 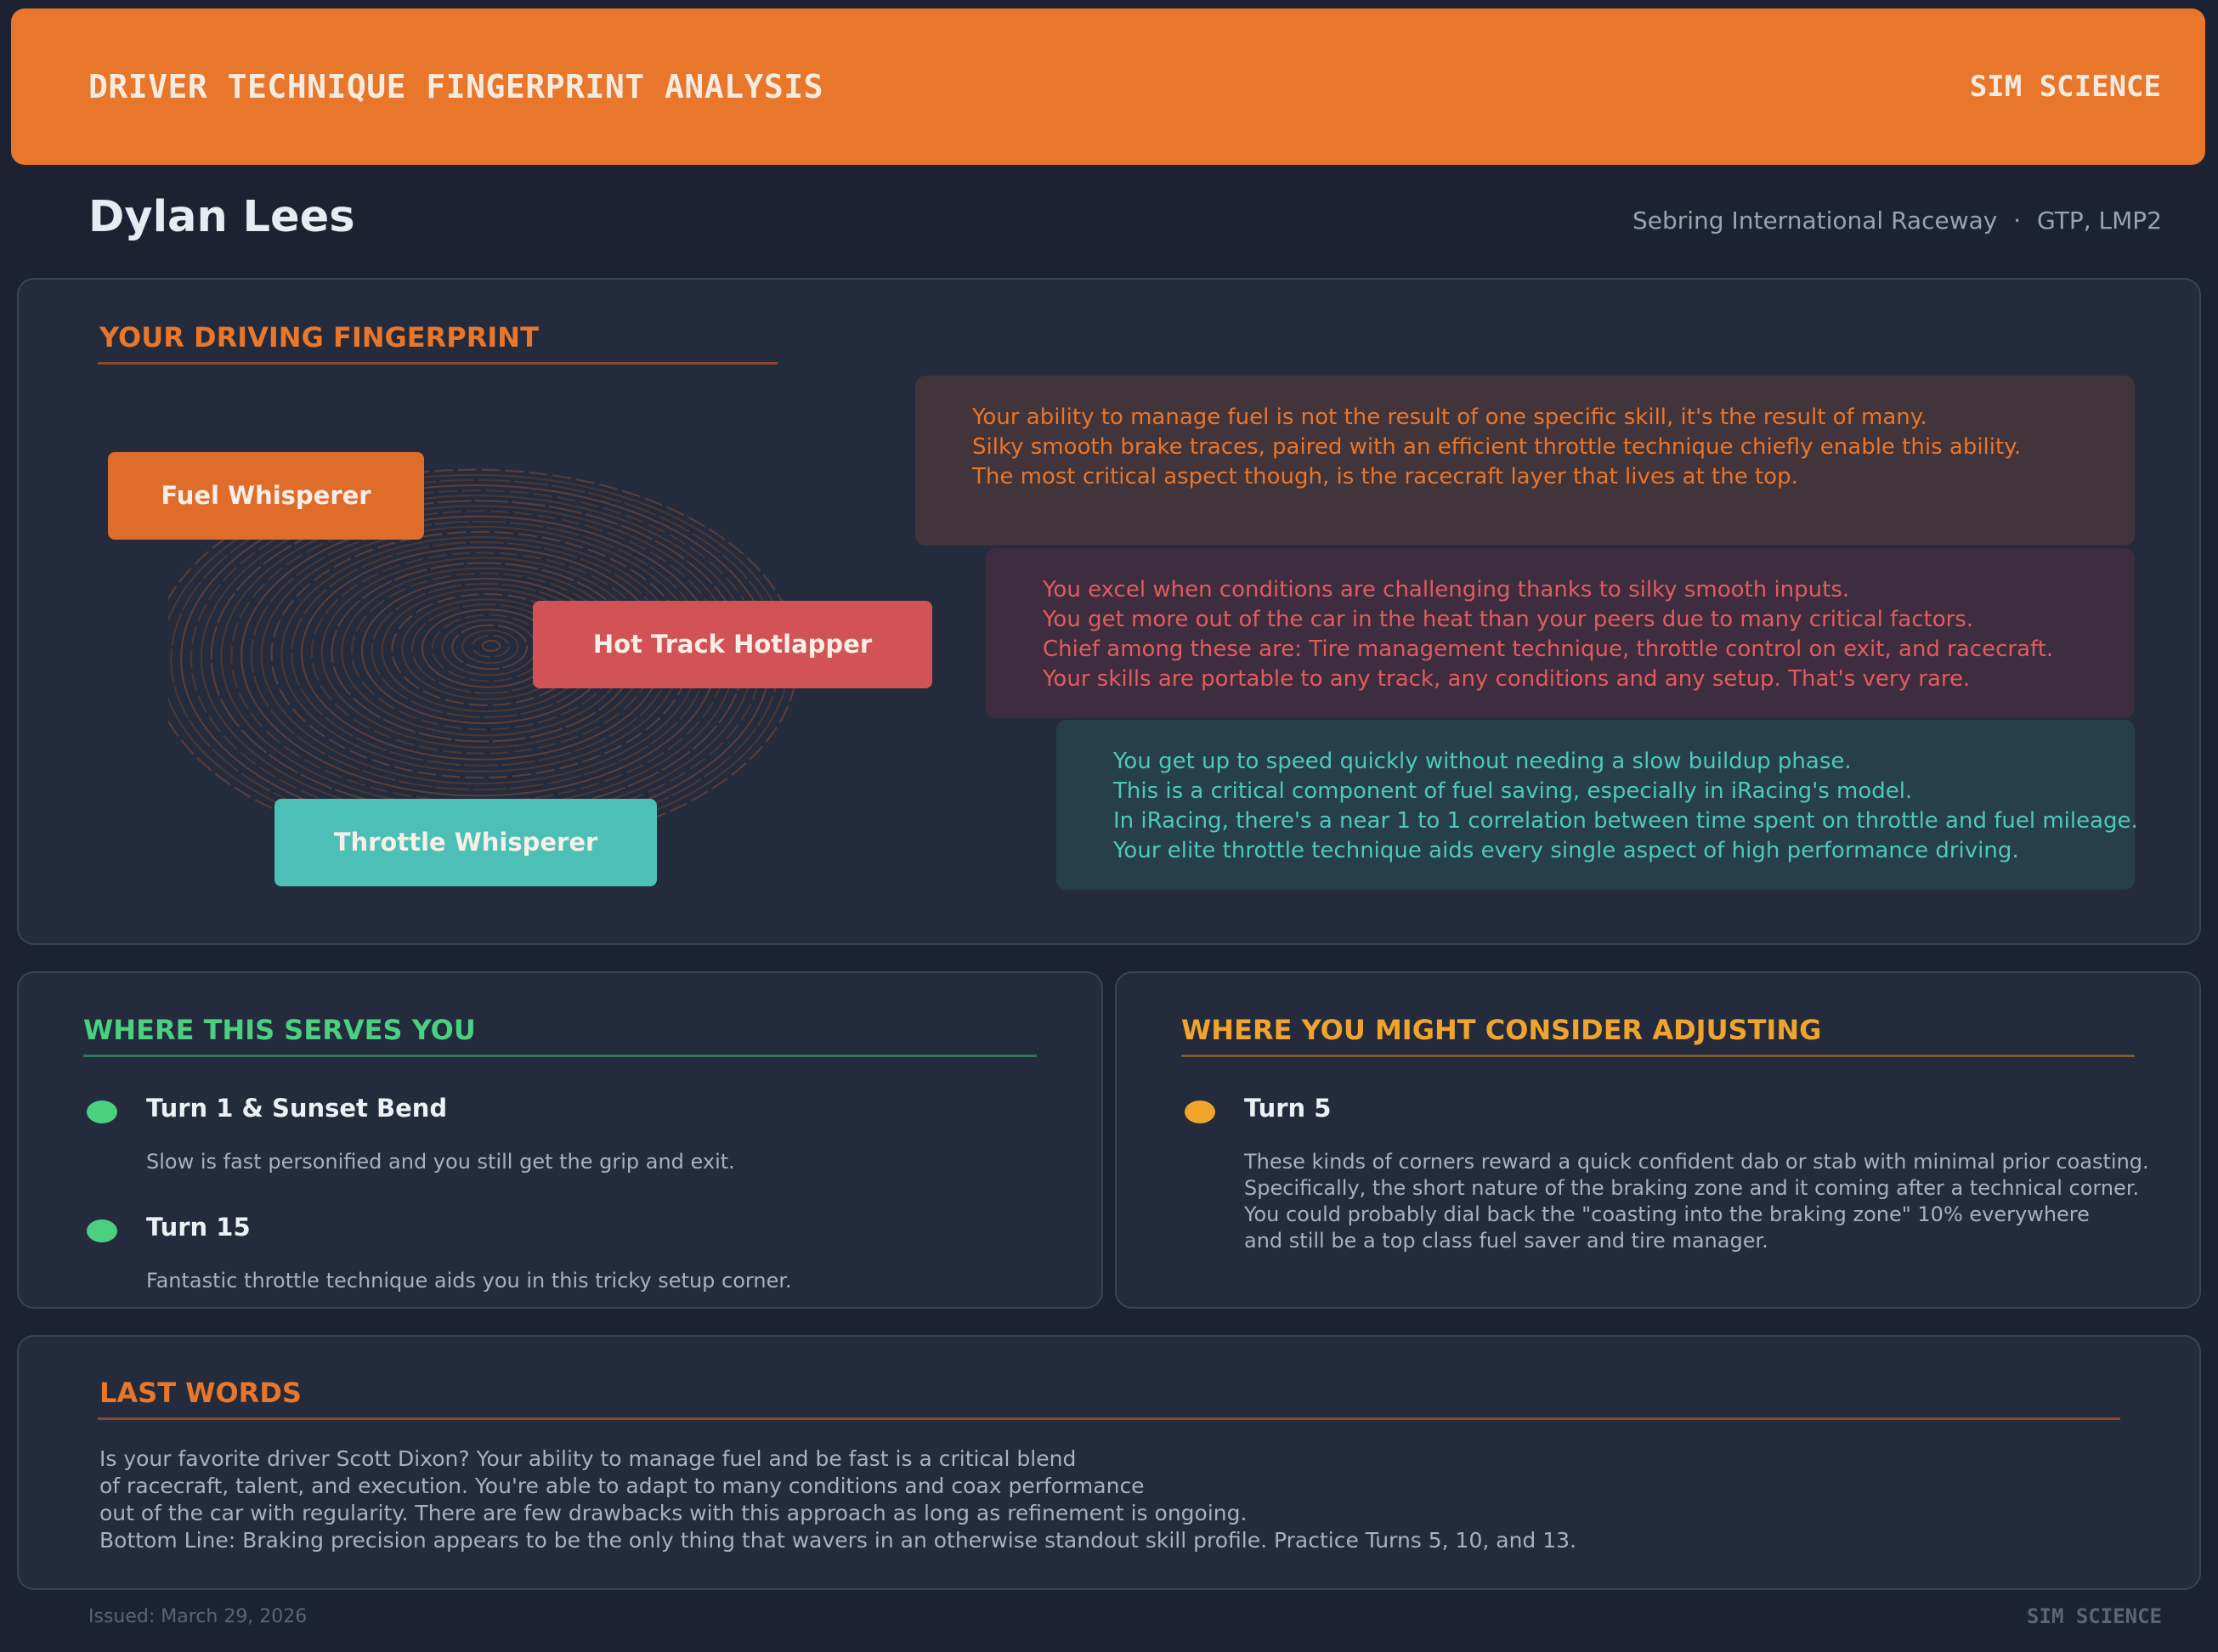 I want to click on report-title: DRIVER TECHNIQUE FINGERPRINT ANALYSIS, so click(x=455, y=86).